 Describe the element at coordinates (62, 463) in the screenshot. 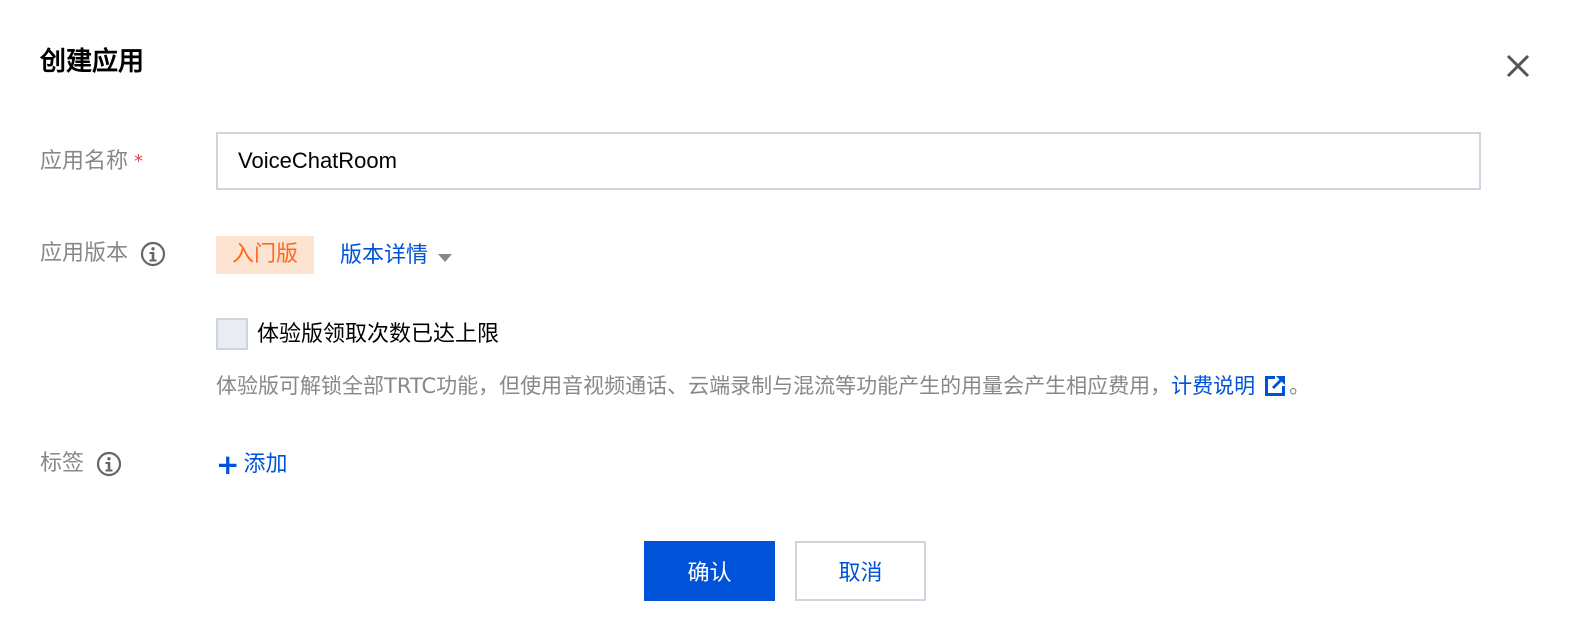

I see `tags-label: 标签` at that location.